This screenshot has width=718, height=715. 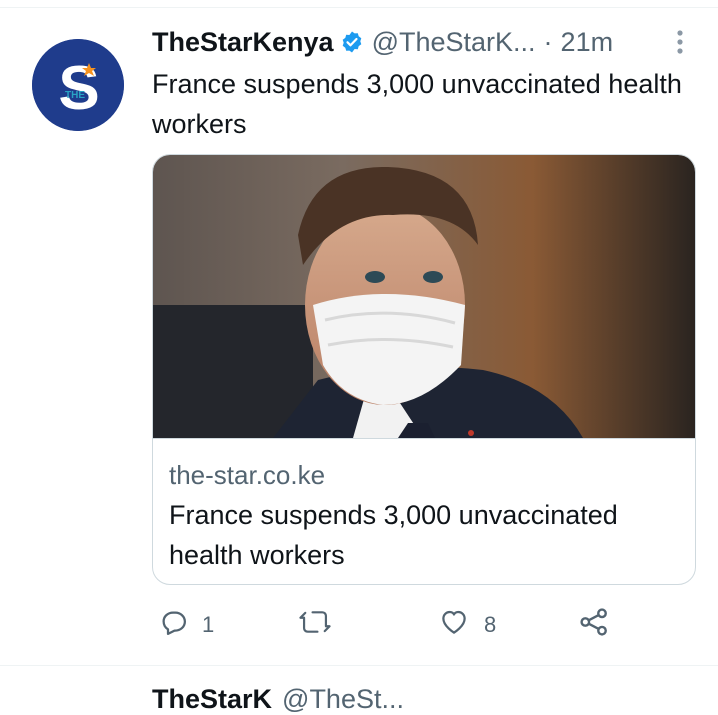 What do you see at coordinates (173, 625) in the screenshot?
I see `reply-icon` at bounding box center [173, 625].